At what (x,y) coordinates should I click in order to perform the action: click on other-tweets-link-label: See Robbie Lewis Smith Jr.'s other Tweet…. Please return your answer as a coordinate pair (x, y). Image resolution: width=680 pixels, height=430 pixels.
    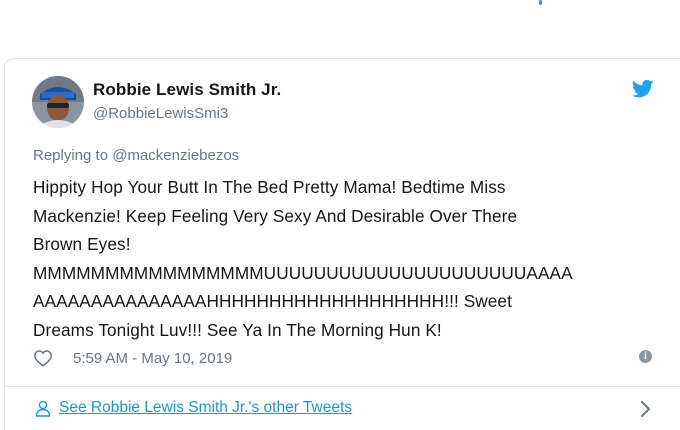
    Looking at the image, I should click on (205, 408).